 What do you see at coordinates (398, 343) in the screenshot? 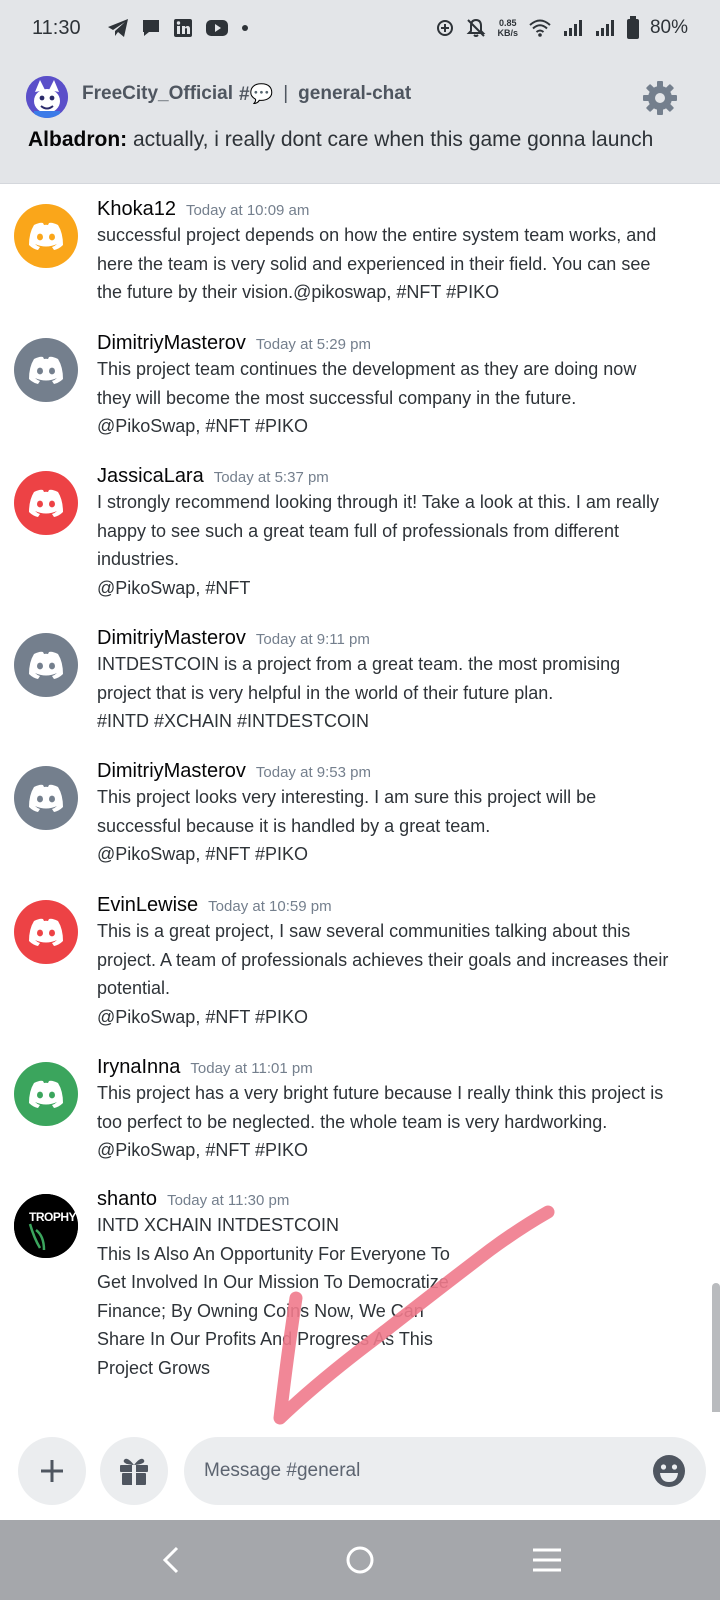
I see `message-header: DimitriyMasterov Today at 5:29 pm` at bounding box center [398, 343].